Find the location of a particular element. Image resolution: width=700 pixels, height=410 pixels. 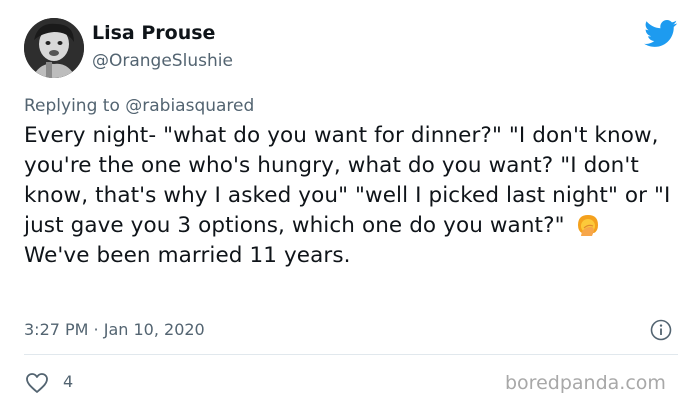

replying-to-line: Replying to @rabiasquared is located at coordinates (139, 106).